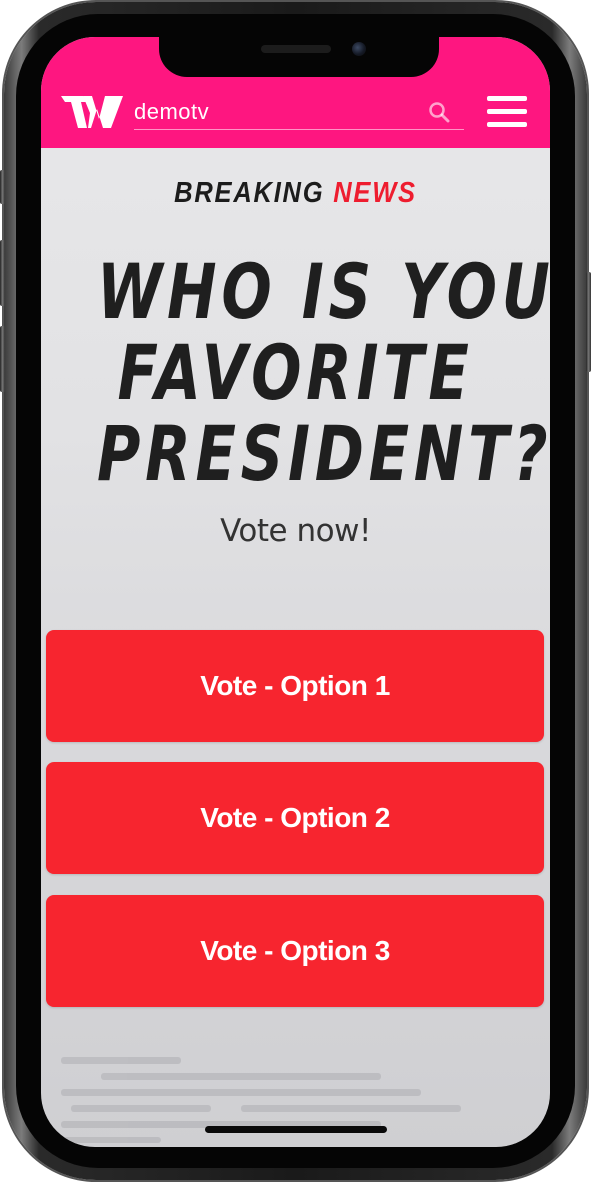 Image resolution: width=591 pixels, height=1182 pixels. Describe the element at coordinates (588, 322) in the screenshot. I see `side-button-right` at that location.